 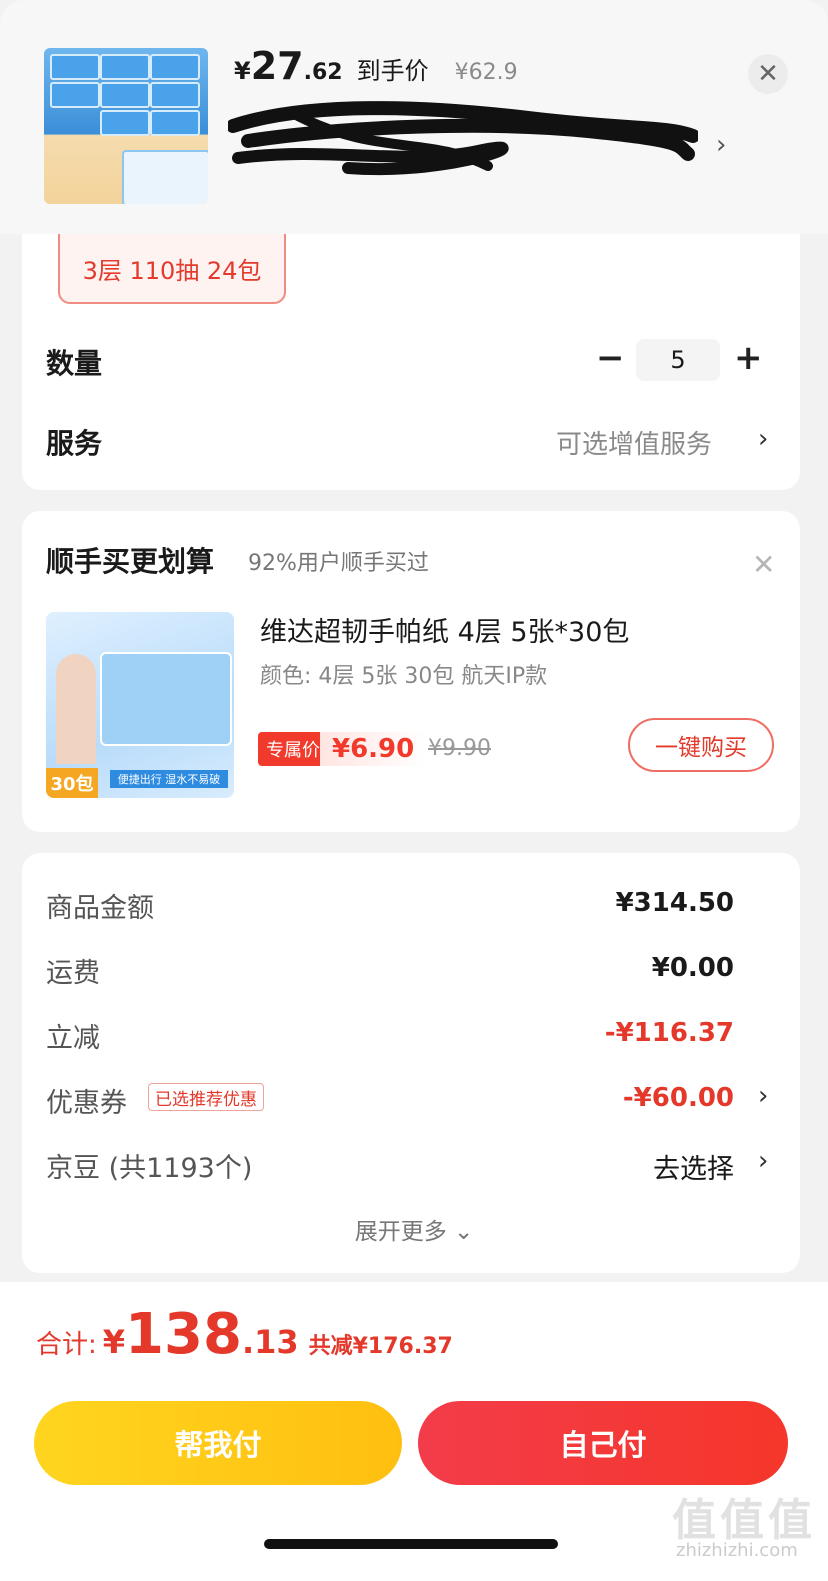 I want to click on quantity-label: 数量, so click(x=74, y=363).